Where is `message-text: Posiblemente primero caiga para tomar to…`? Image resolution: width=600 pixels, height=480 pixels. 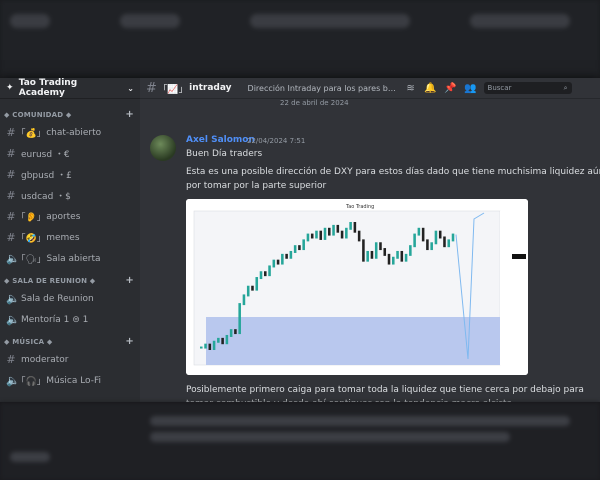 message-text: Posiblemente primero caiga para tomar to… is located at coordinates (385, 393).